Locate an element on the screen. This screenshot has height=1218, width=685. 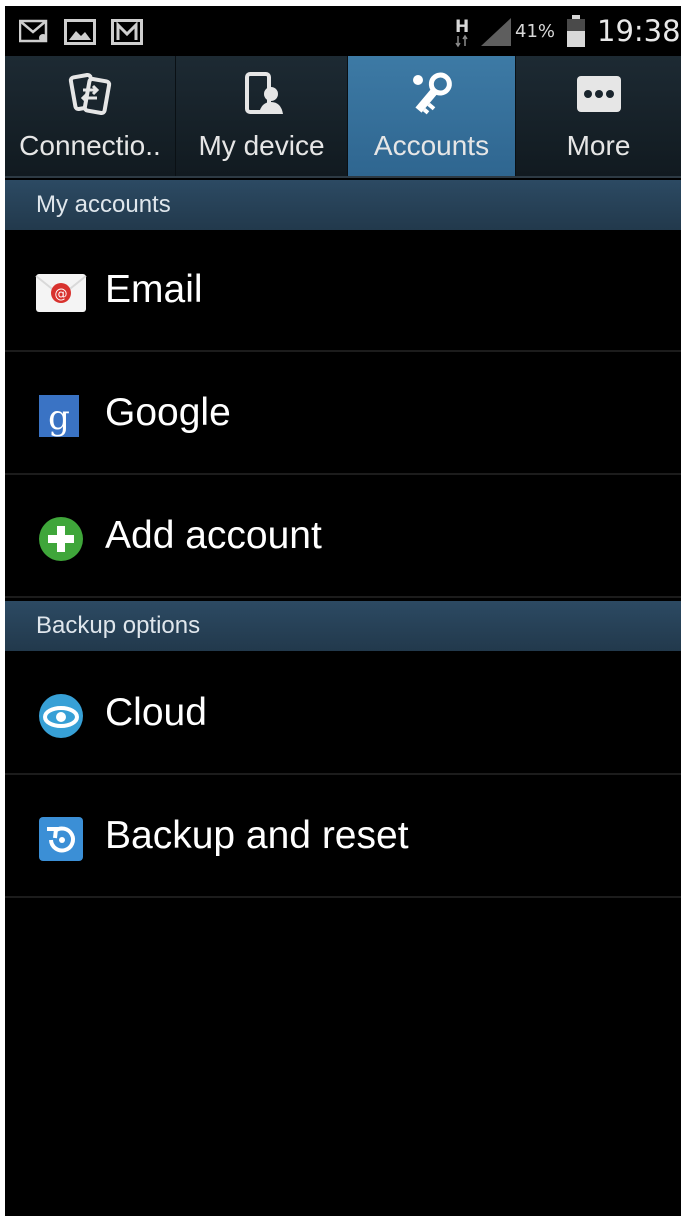
my-accounts-header: My accounts is located at coordinates (343, 205).